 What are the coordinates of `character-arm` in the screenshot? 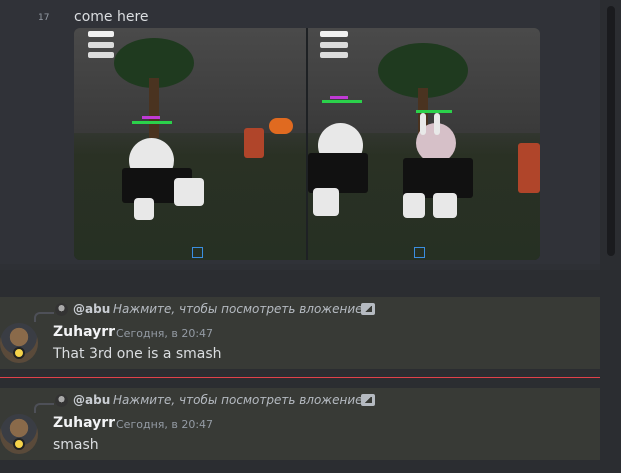 It's located at (189, 192).